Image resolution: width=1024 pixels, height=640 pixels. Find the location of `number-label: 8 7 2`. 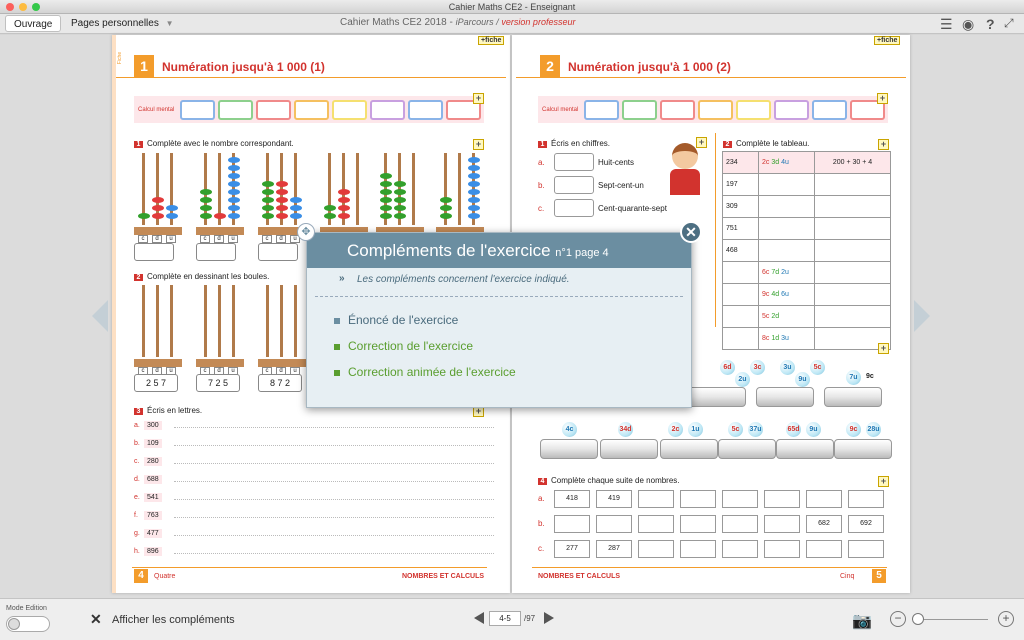

number-label: 8 7 2 is located at coordinates (280, 383).